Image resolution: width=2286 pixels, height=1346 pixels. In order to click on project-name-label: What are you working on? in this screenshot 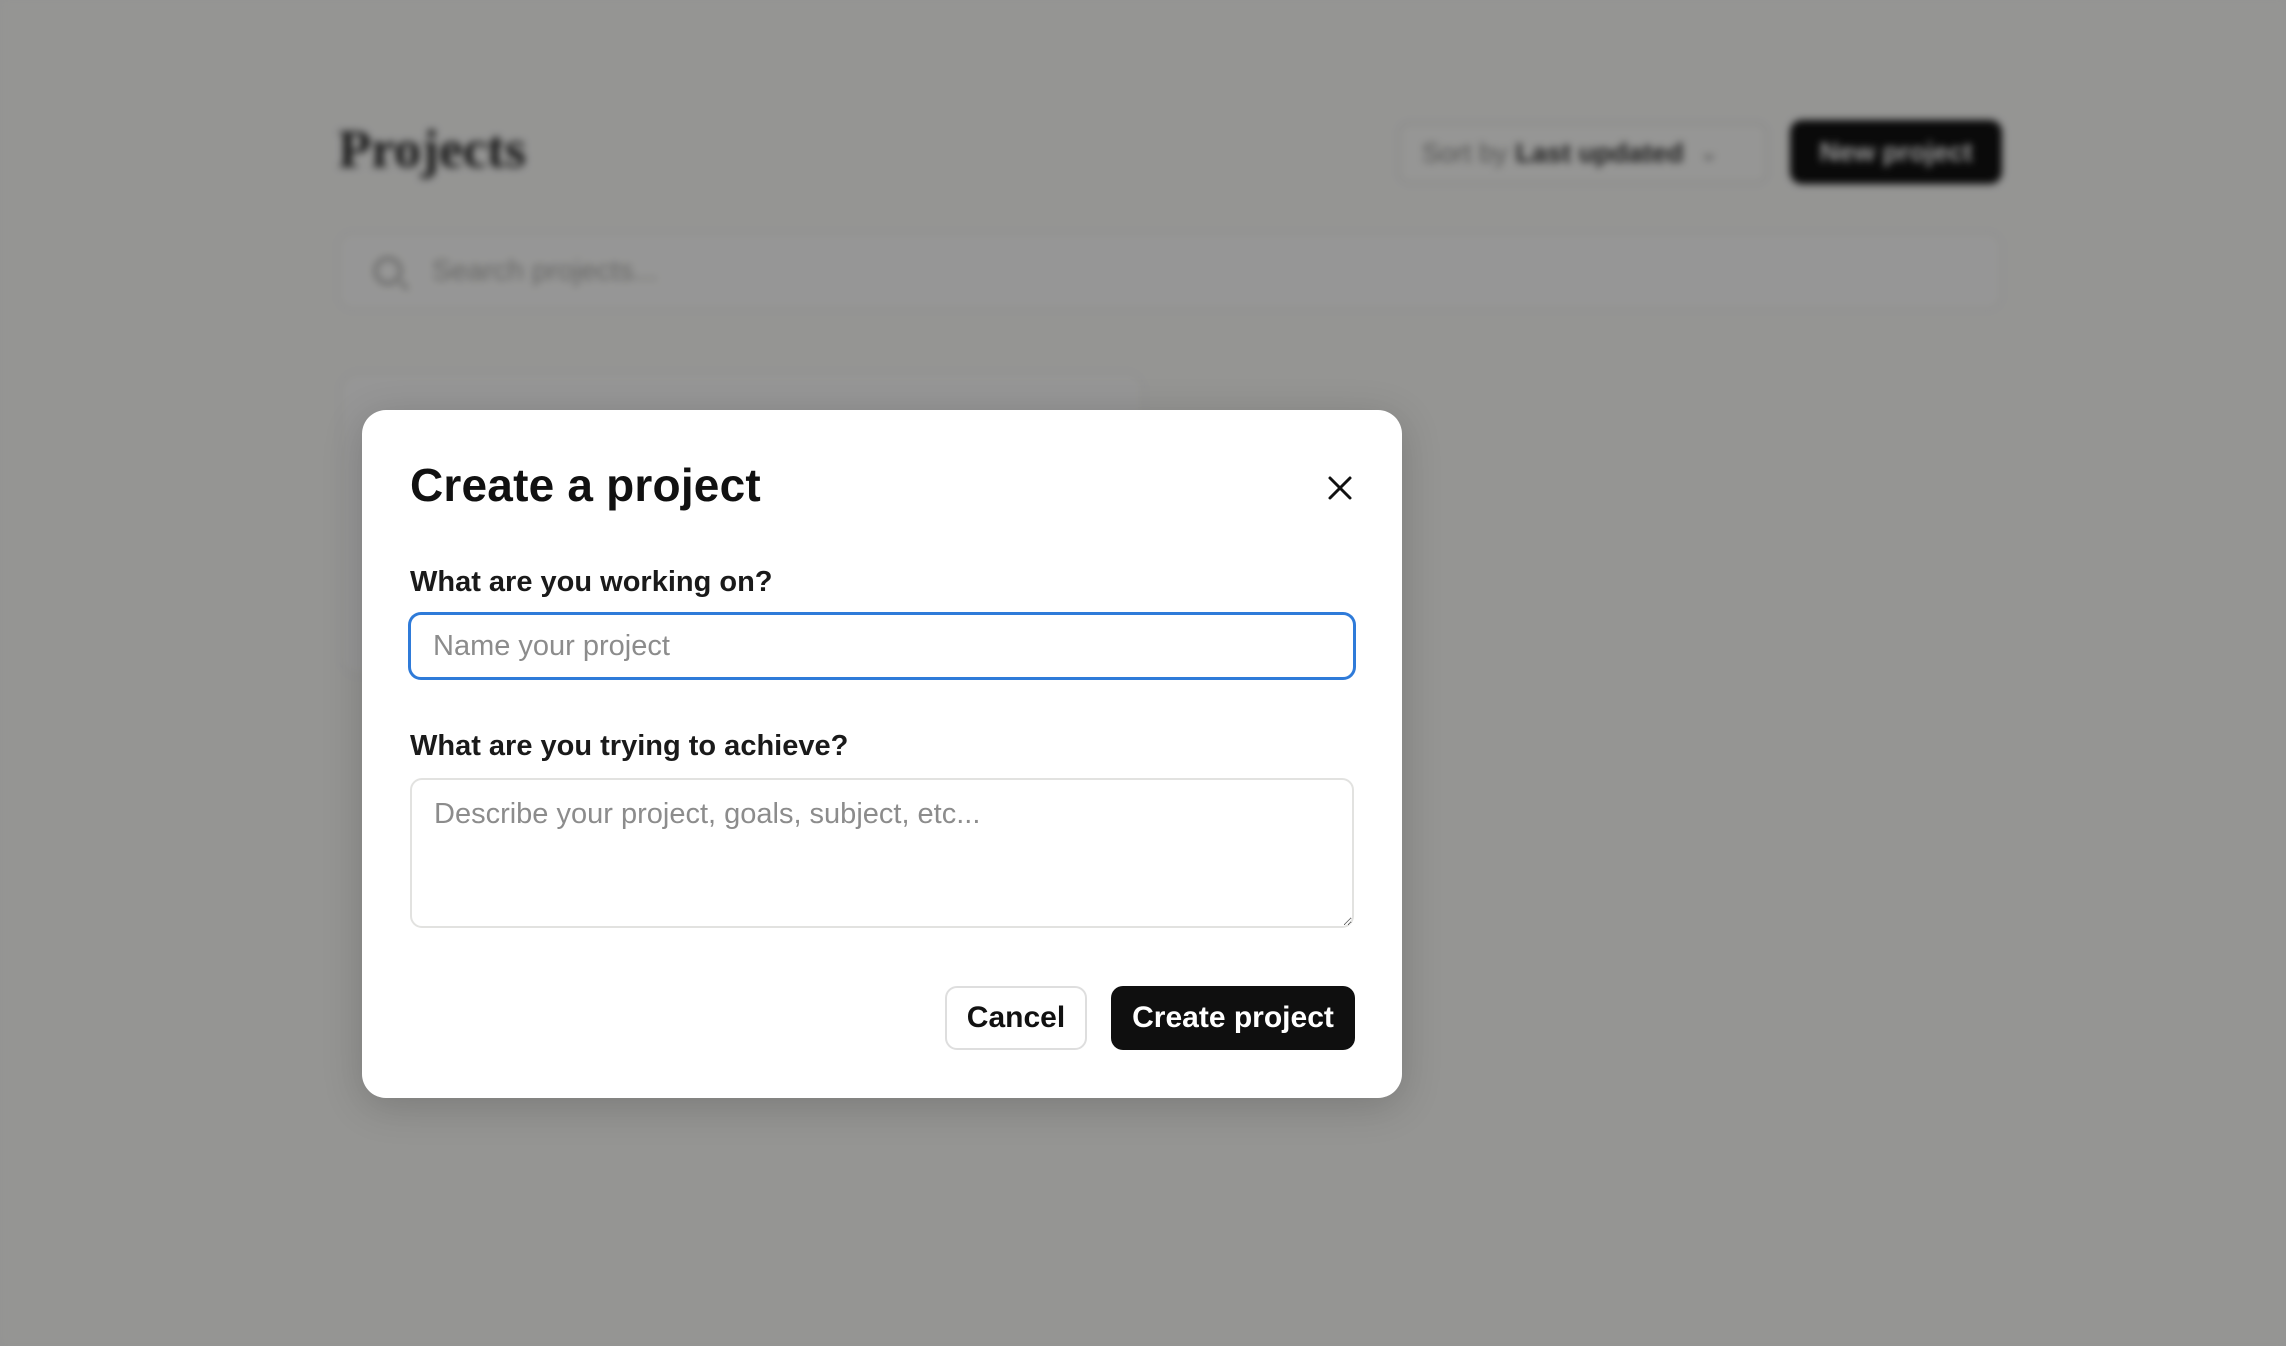, I will do `click(591, 582)`.